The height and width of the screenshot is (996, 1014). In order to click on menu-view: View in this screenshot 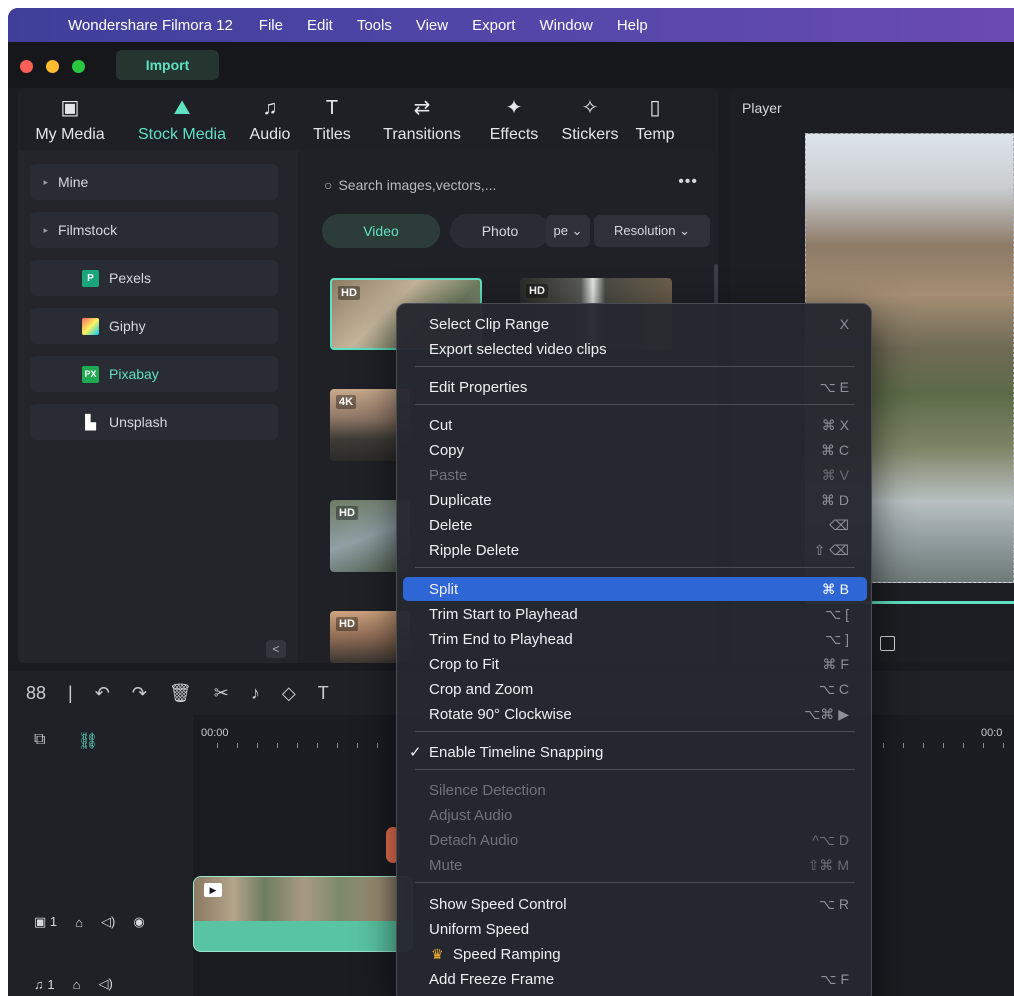, I will do `click(432, 25)`.